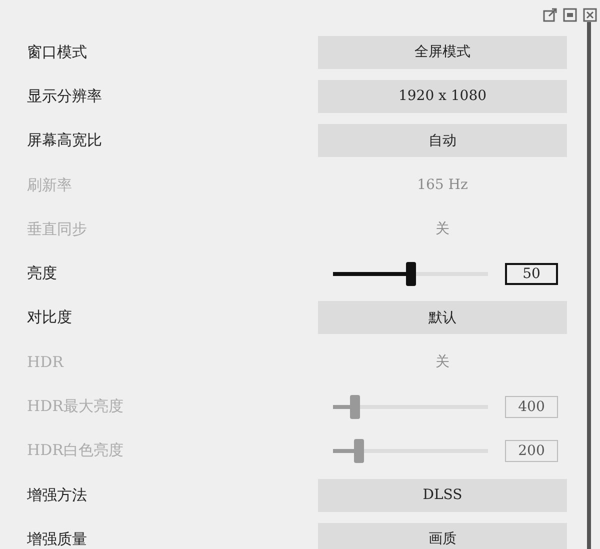 The image size is (600, 549). Describe the element at coordinates (570, 15) in the screenshot. I see `minimize-icon` at that location.